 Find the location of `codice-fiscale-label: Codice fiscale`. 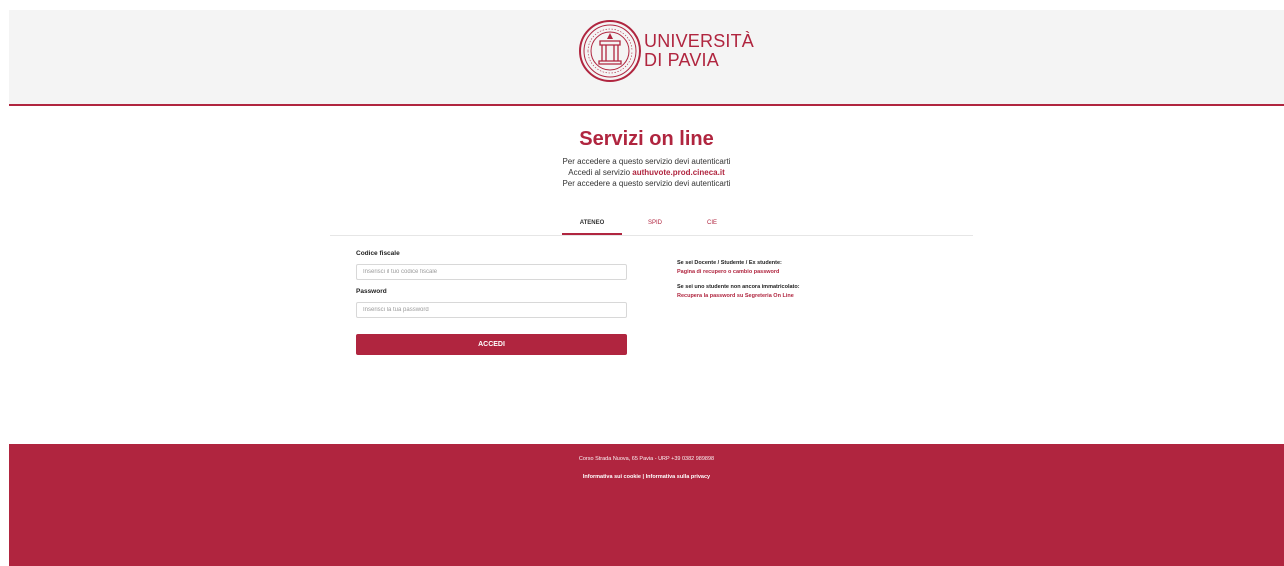

codice-fiscale-label: Codice fiscale is located at coordinates (378, 253).